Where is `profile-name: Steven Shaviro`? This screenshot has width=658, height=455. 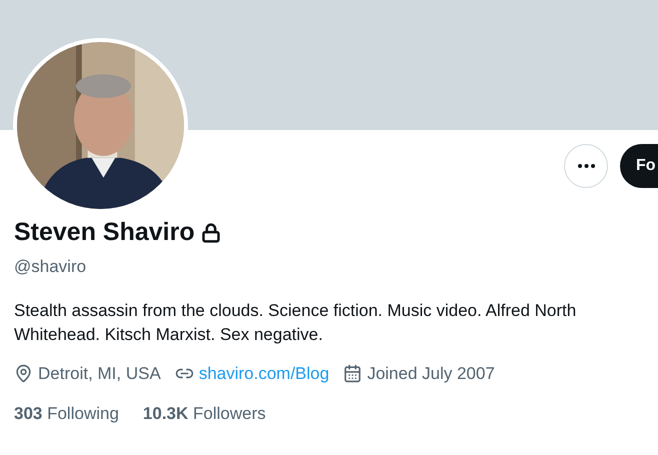
profile-name: Steven Shaviro is located at coordinates (104, 232).